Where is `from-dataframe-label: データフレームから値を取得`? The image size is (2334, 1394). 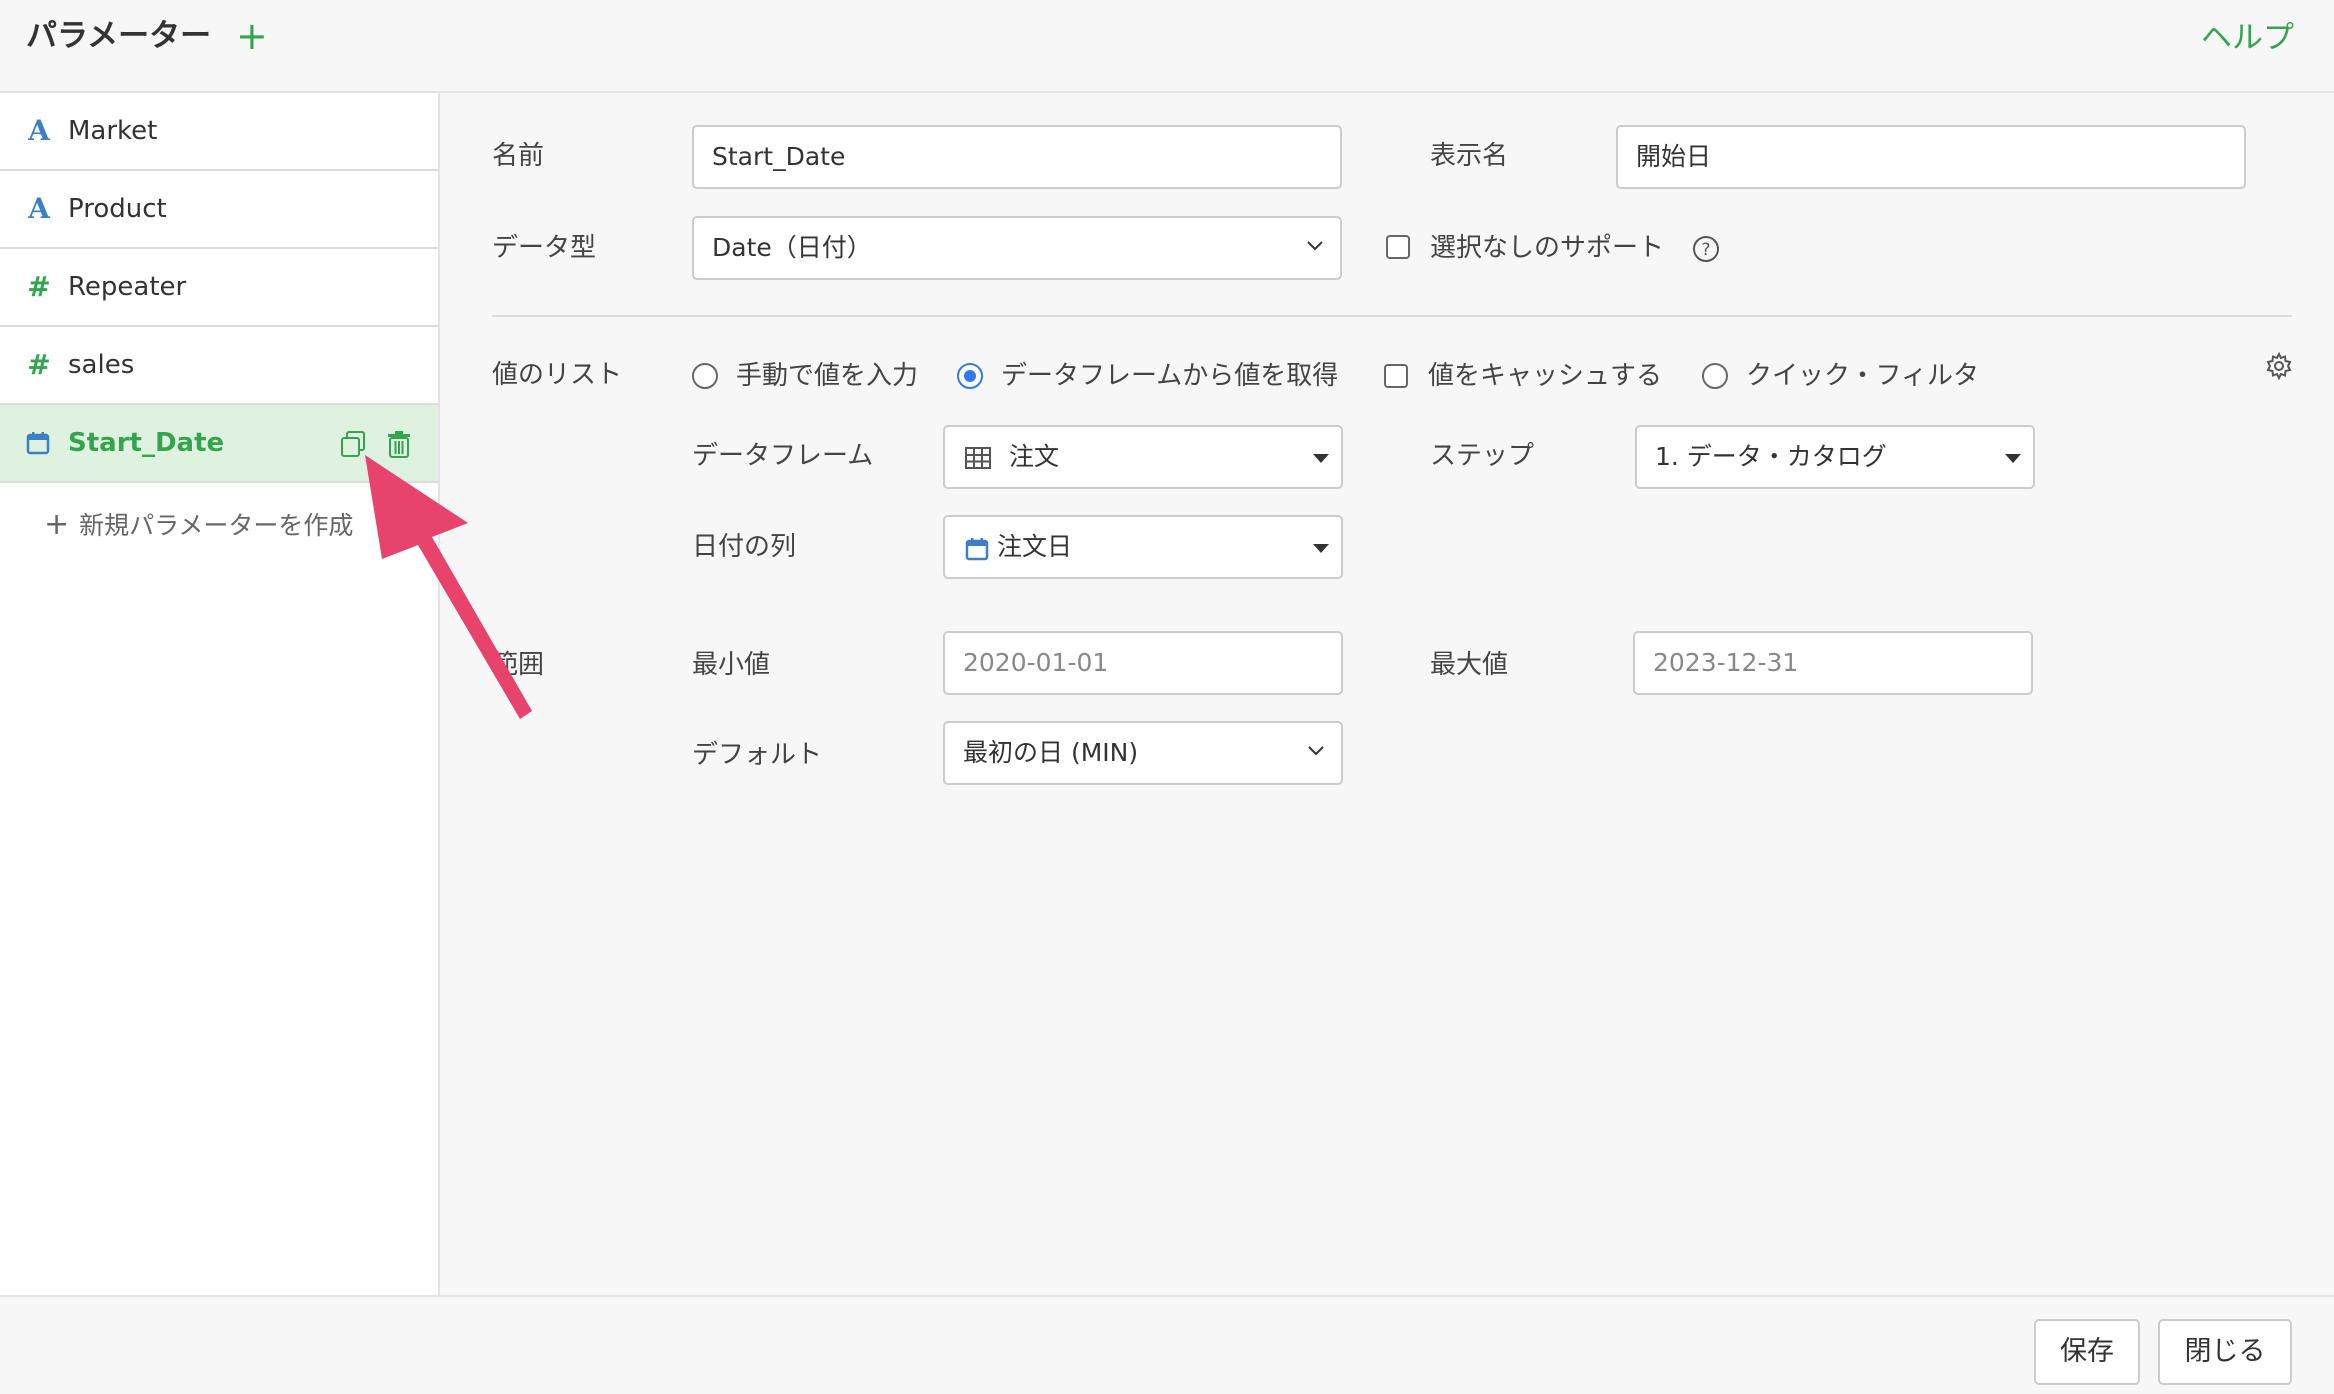 from-dataframe-label: データフレームから値を取得 is located at coordinates (1169, 376).